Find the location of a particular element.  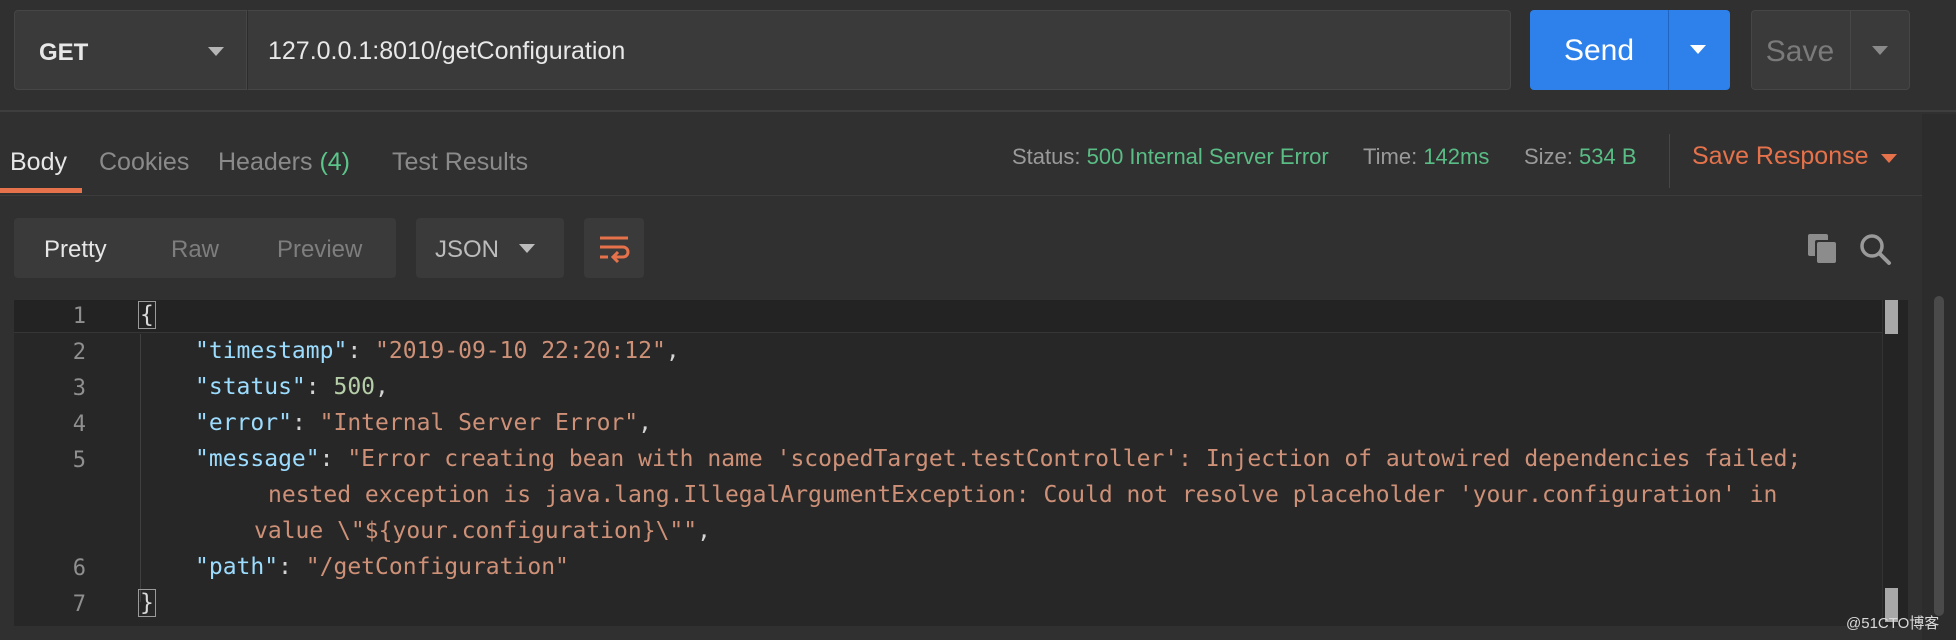

meta-divider is located at coordinates (1669, 161).